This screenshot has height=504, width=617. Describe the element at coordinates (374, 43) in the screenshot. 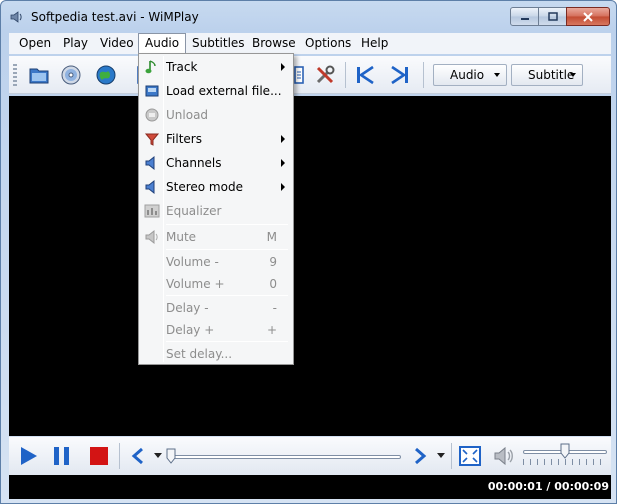

I see `menu-help: Help` at that location.